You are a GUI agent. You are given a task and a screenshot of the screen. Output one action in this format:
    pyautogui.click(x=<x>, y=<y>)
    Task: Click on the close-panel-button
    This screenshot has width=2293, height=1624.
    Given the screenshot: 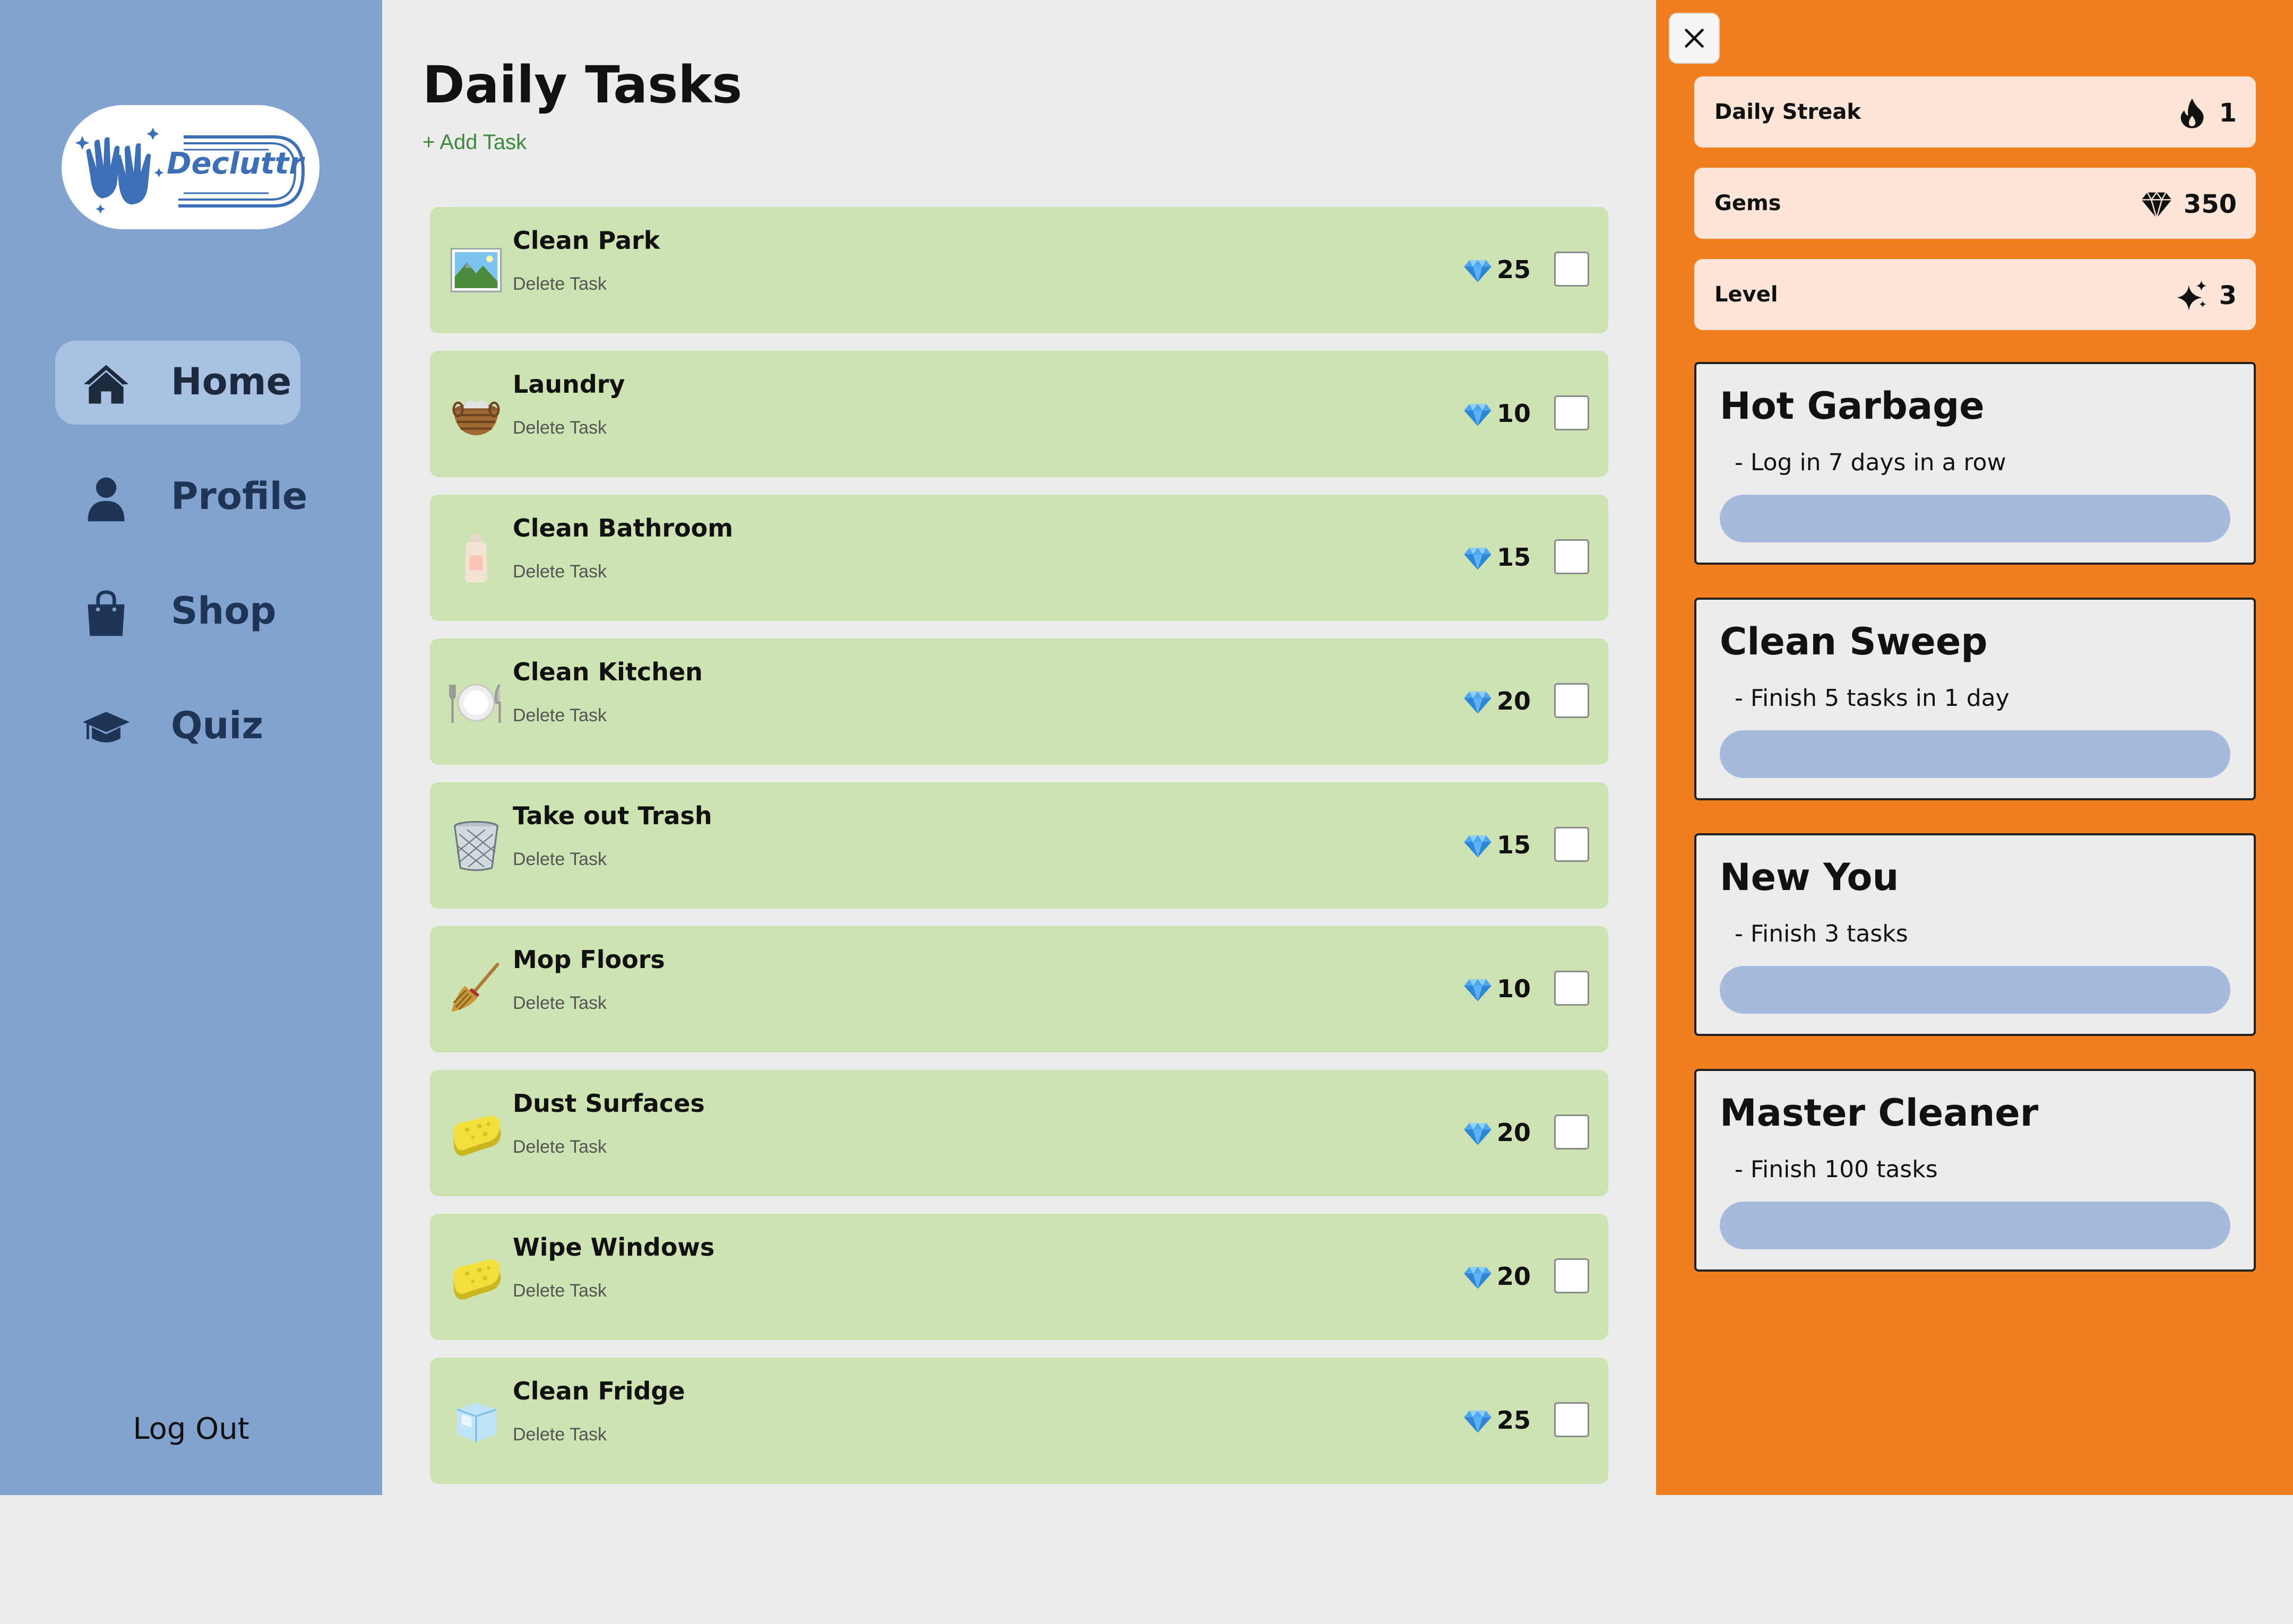 What is the action you would take?
    pyautogui.click(x=1694, y=38)
    